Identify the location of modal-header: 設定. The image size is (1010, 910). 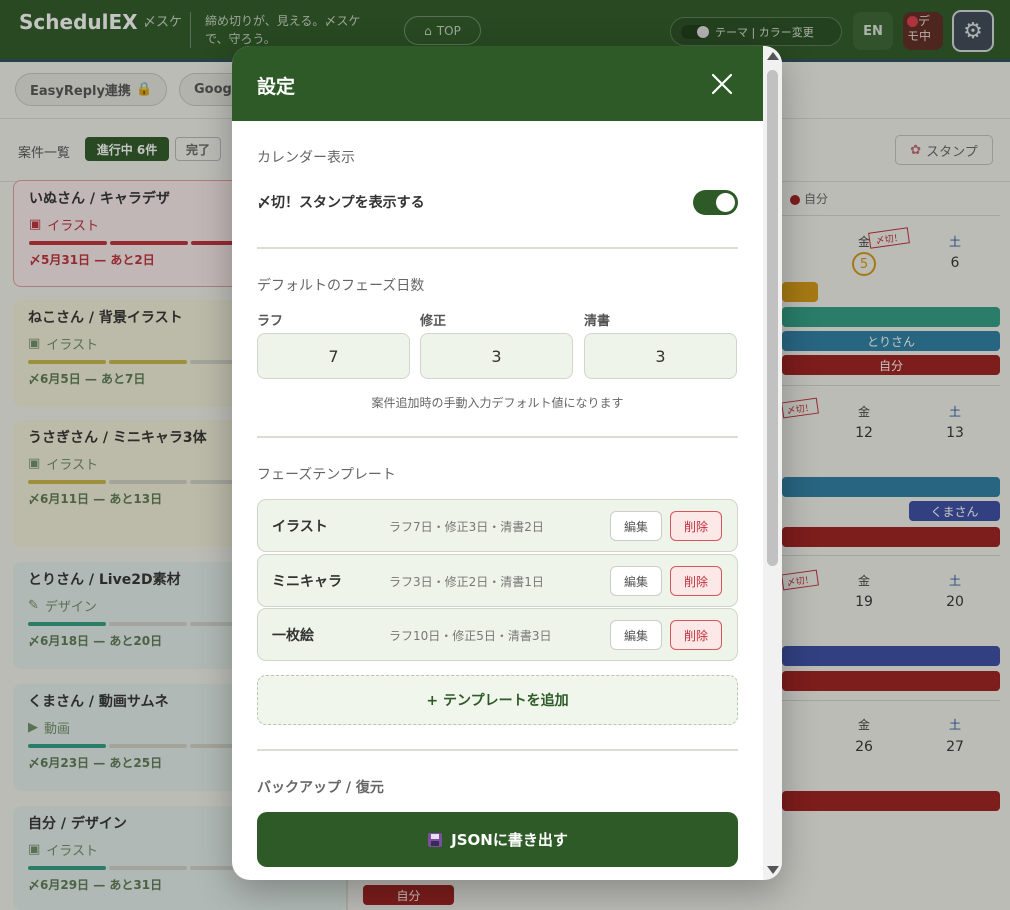
(497, 83).